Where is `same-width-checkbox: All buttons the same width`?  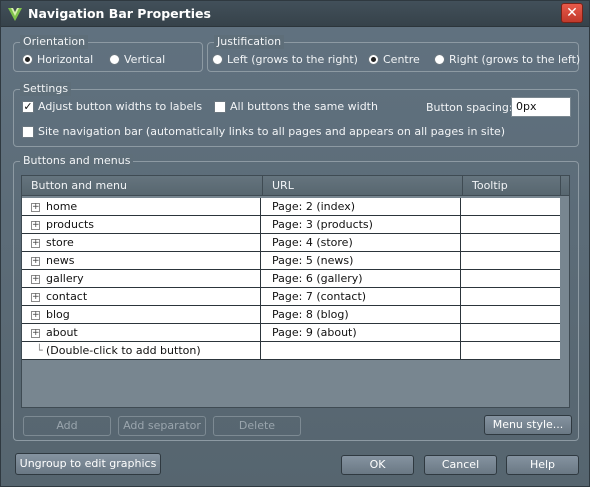 same-width-checkbox: All buttons the same width is located at coordinates (296, 106).